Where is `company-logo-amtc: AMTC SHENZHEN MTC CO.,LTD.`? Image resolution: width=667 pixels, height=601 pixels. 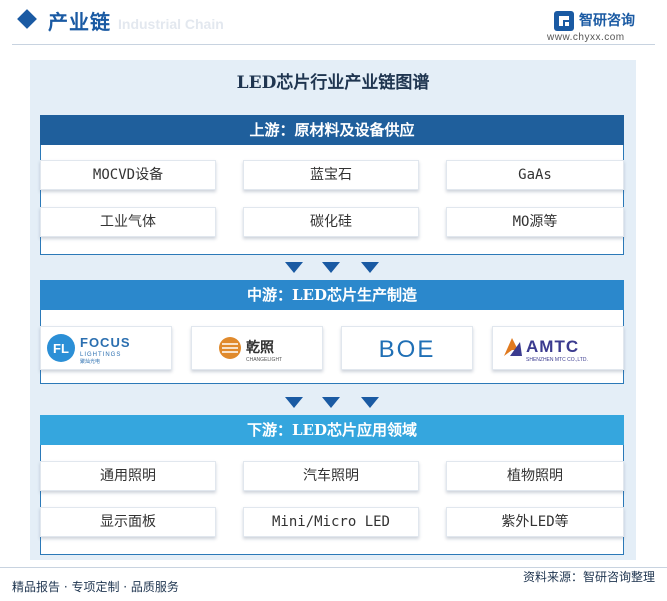
company-logo-amtc: AMTC SHENZHEN MTC CO.,LTD. is located at coordinates (558, 348).